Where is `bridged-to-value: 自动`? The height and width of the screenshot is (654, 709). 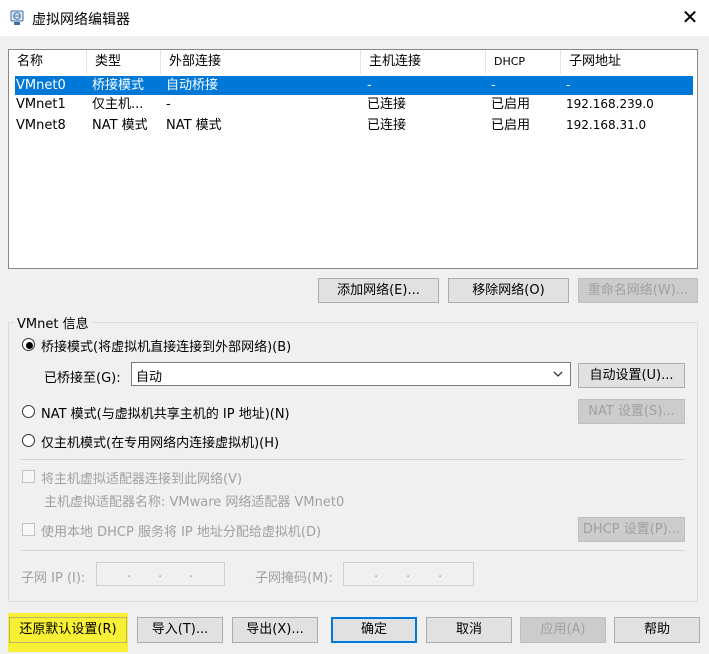
bridged-to-value: 自动 is located at coordinates (149, 377).